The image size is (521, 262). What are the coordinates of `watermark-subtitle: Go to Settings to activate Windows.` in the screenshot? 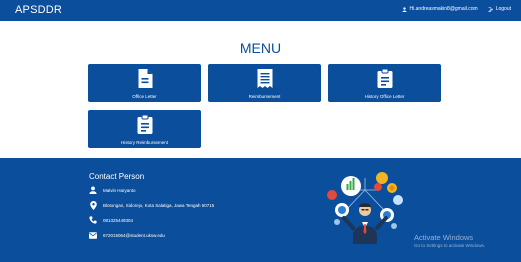 It's located at (450, 245).